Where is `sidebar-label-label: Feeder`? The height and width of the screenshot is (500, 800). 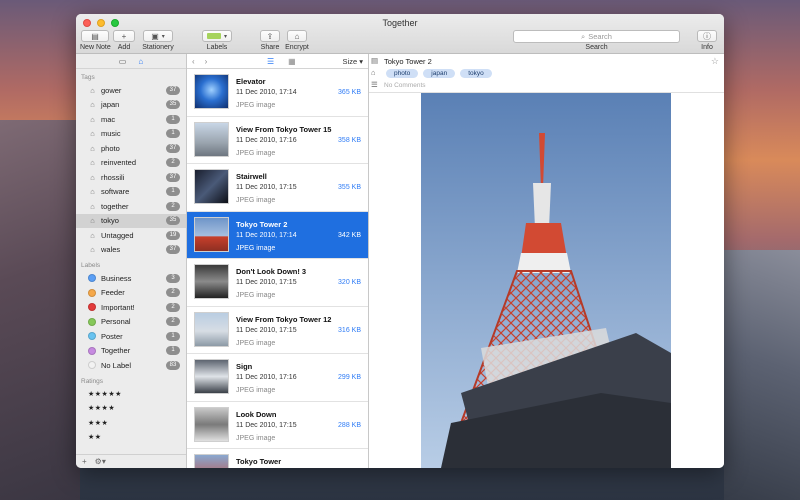 sidebar-label-label: Feeder is located at coordinates (113, 293).